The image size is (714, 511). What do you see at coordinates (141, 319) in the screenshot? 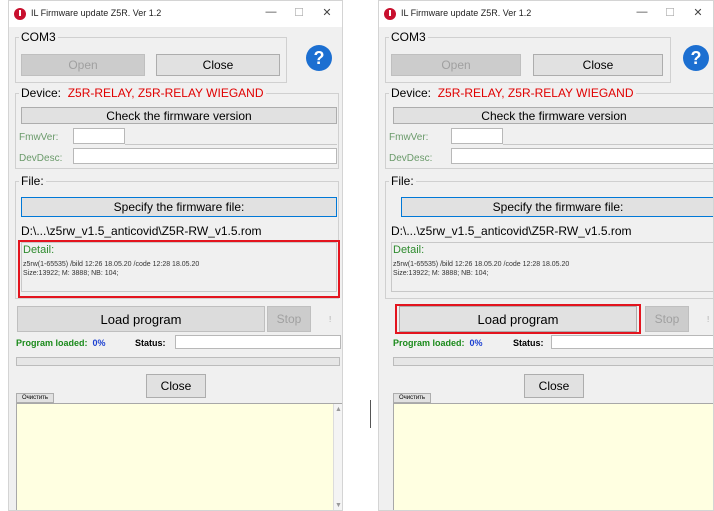
I see `load-program-button: Load program` at bounding box center [141, 319].